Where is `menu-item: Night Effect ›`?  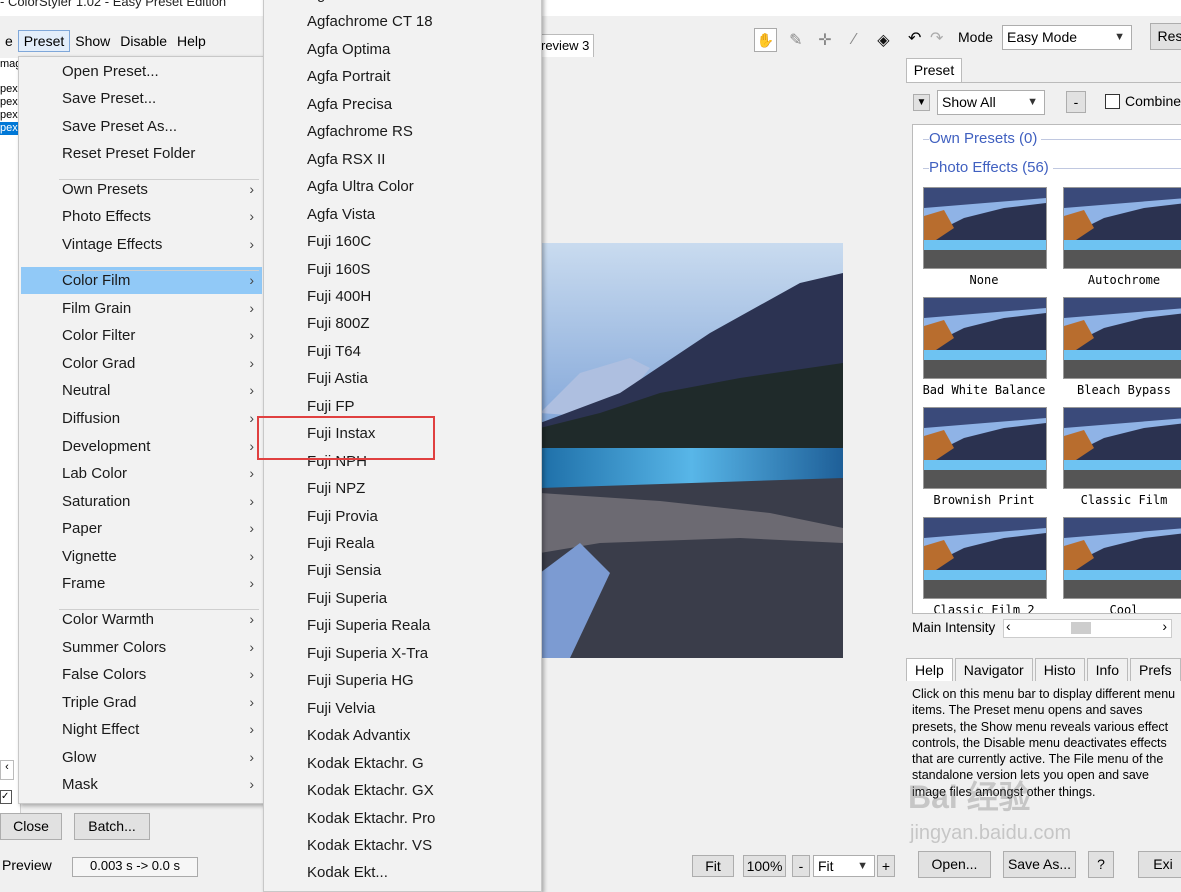
menu-item: Night Effect › is located at coordinates (141, 729).